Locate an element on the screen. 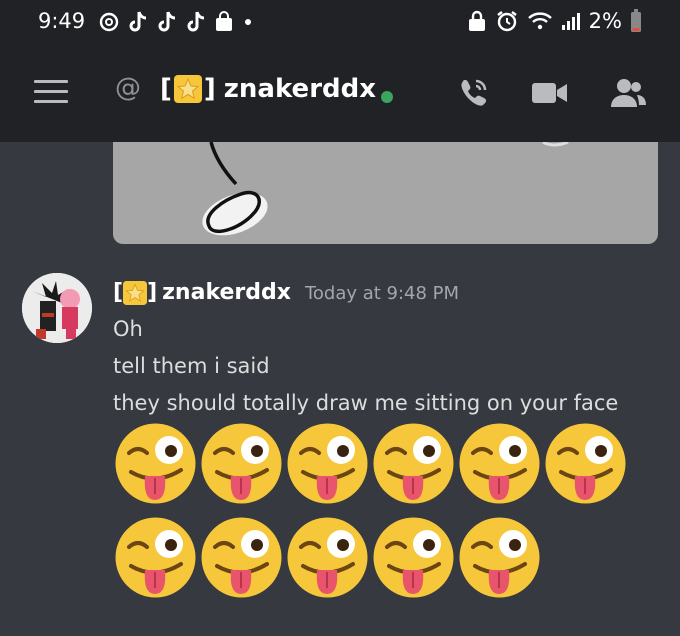 The width and height of the screenshot is (680, 636). dot-icon is located at coordinates (248, 22).